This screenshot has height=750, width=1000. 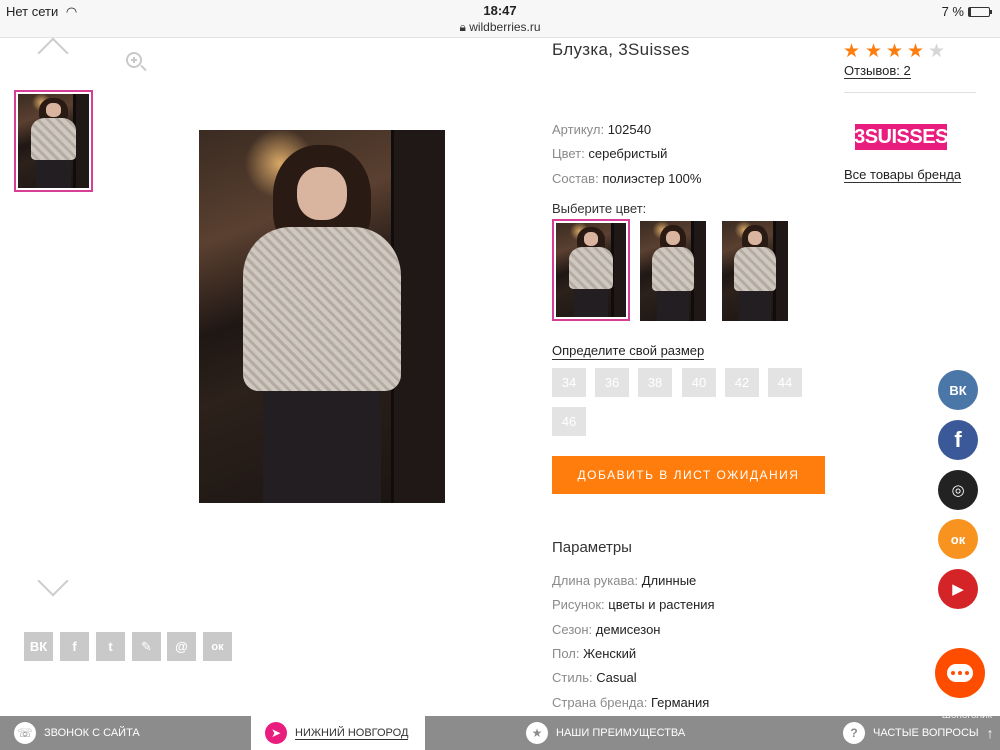 I want to click on param-row: Рисунок: цветы и растения, so click(x=633, y=604).